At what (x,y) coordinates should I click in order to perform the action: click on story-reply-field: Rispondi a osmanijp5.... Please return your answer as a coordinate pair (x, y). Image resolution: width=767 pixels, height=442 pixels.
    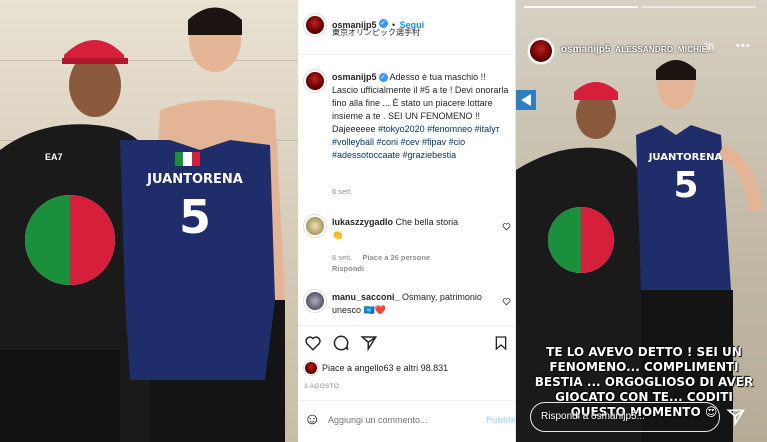
    Looking at the image, I should click on (625, 417).